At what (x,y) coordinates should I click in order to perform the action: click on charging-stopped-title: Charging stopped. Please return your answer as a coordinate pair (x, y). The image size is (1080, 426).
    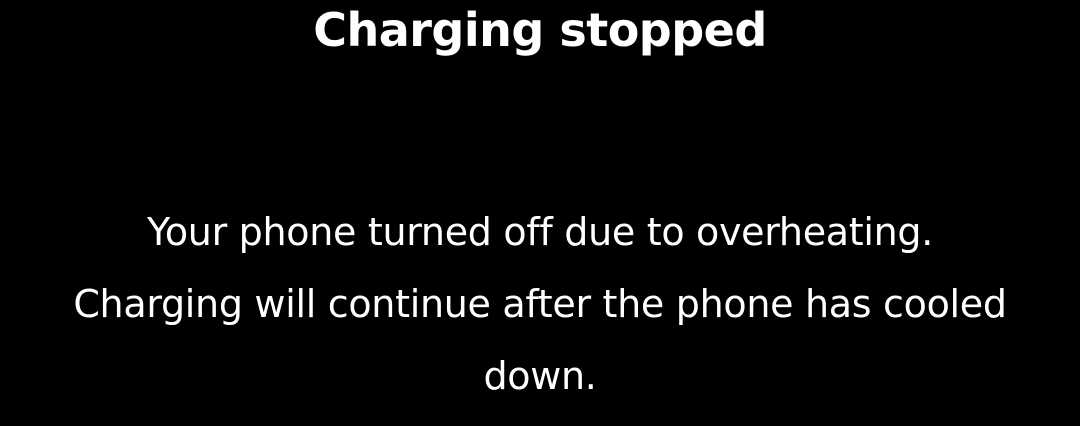
    Looking at the image, I should click on (540, 30).